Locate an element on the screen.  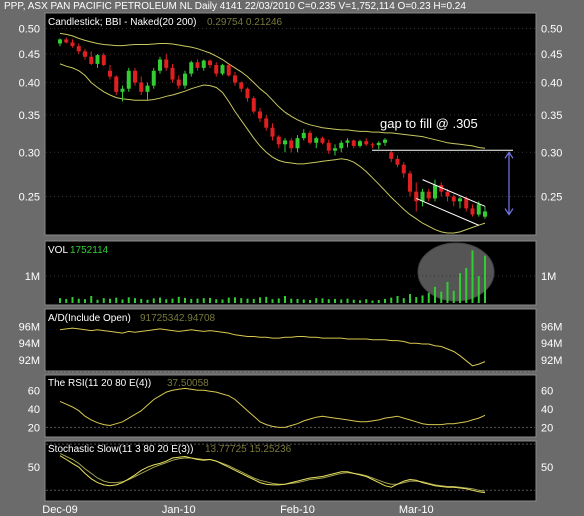
price-ytick-left: 0.30 is located at coordinates (29, 153).